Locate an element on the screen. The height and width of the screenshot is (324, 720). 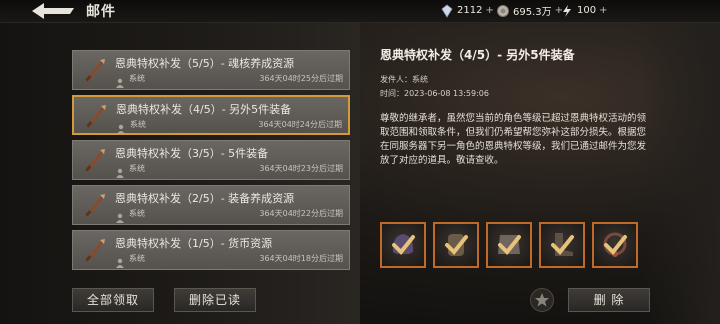
mail-expire: 364天04时25分后过期 is located at coordinates (301, 78).